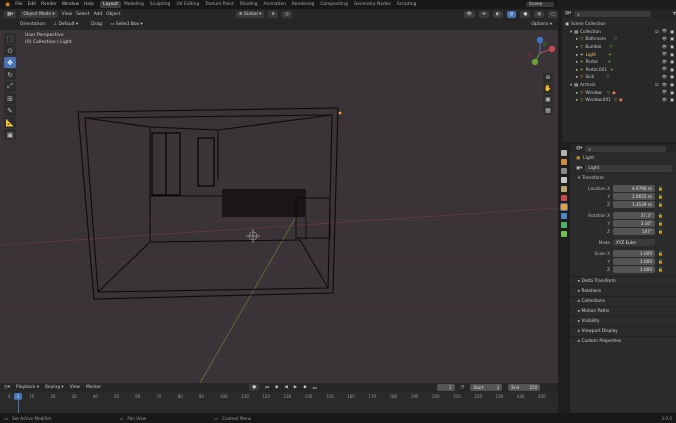 The image size is (676, 423). What do you see at coordinates (511, 14) in the screenshot?
I see `shading-wireframe-icon: ◎` at bounding box center [511, 14].